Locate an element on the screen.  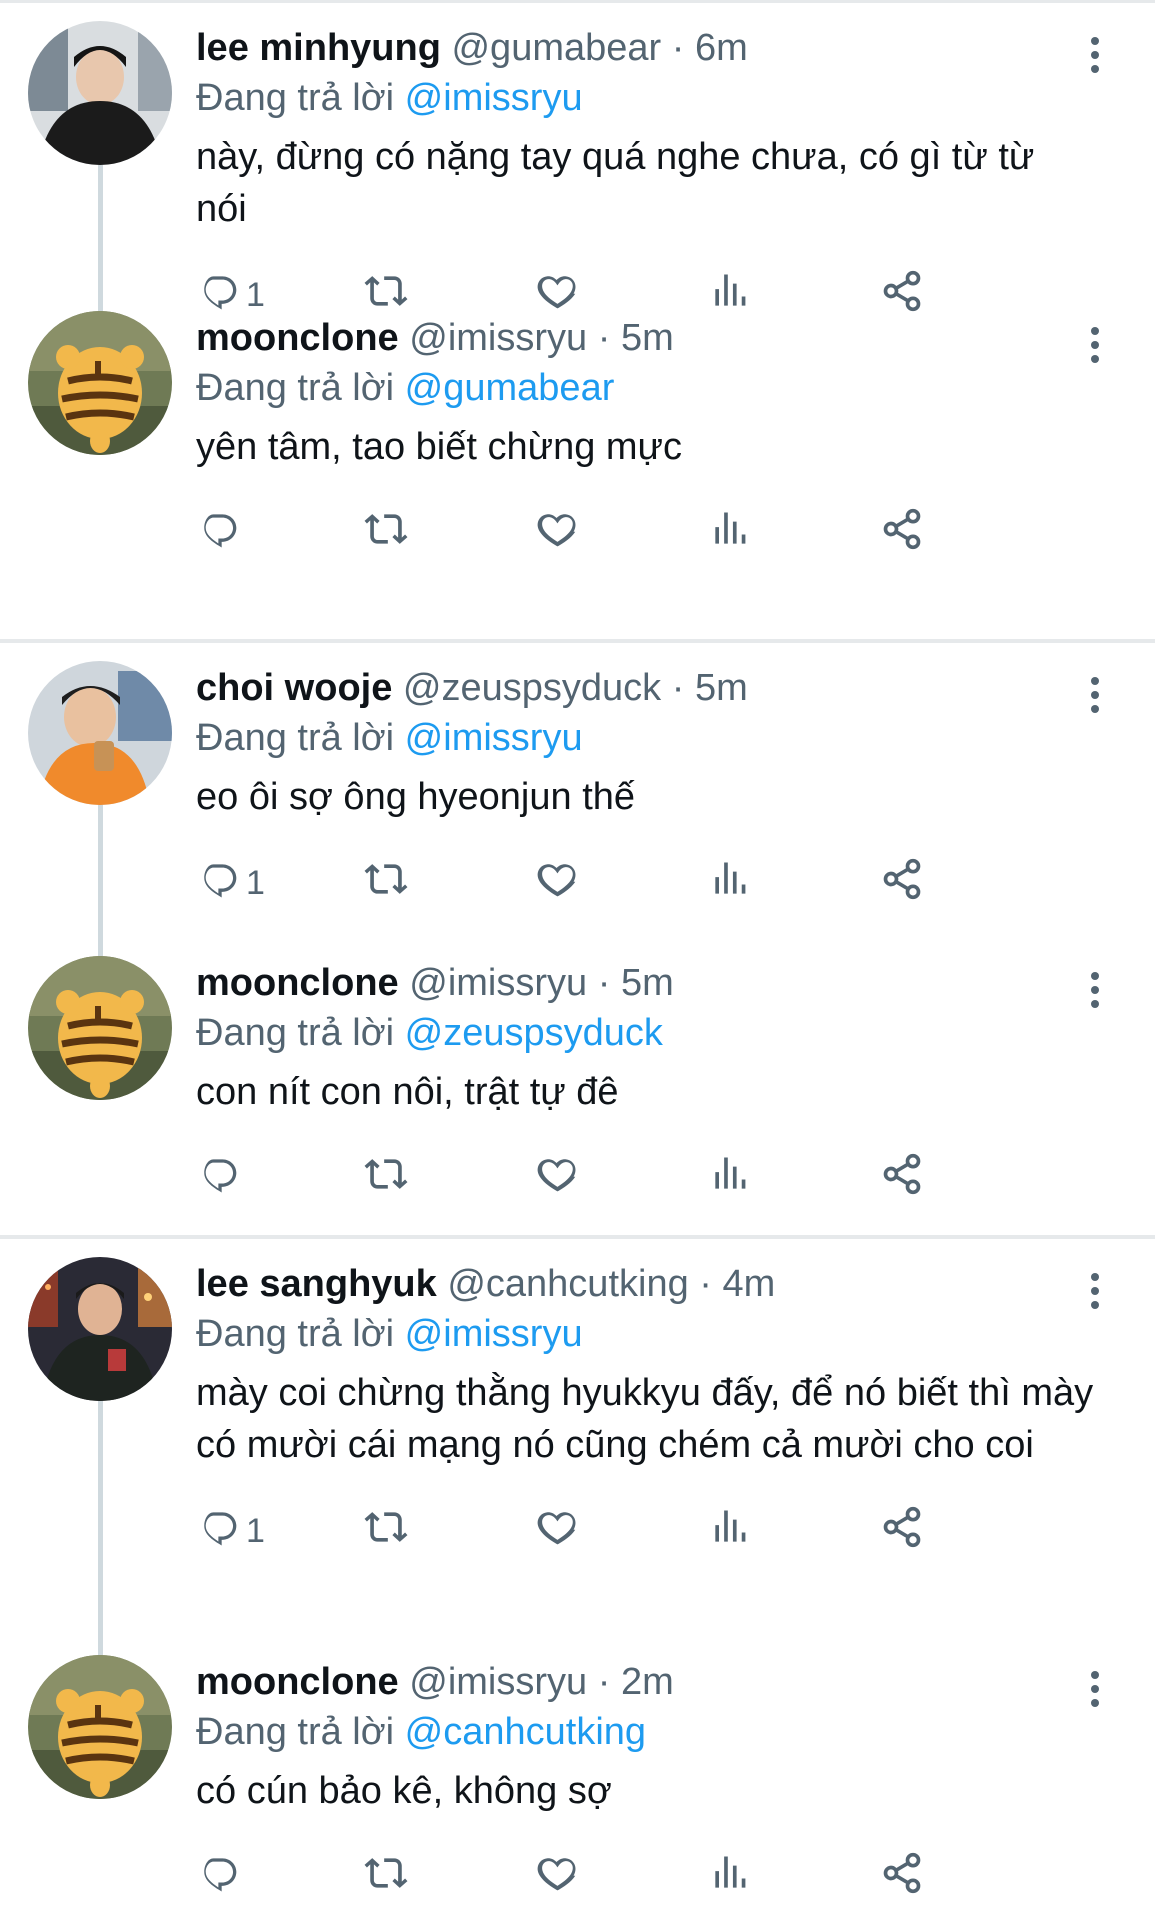
tweet-header: choi wooje @zeuspsyduck · 5m is located at coordinates (655, 688).